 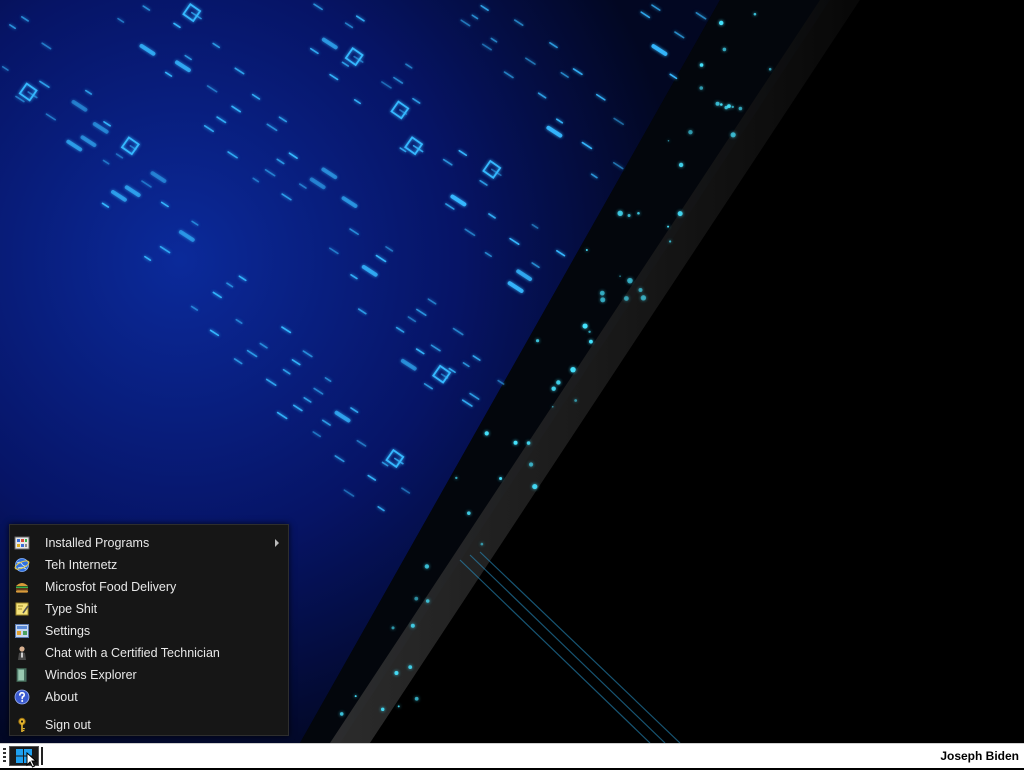 I want to click on menu-item-installed-programs: Installed Programs, so click(x=149, y=543).